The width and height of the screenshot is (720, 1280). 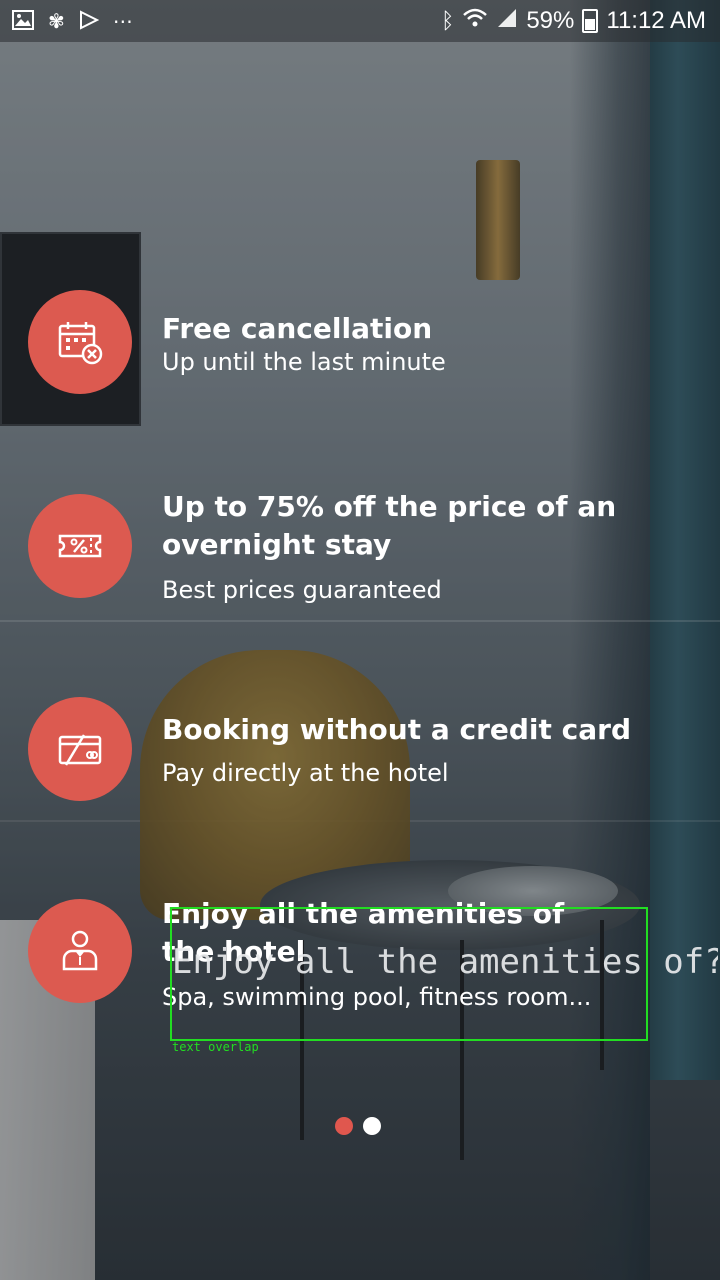 I want to click on discount-ticket-icon, so click(x=80, y=546).